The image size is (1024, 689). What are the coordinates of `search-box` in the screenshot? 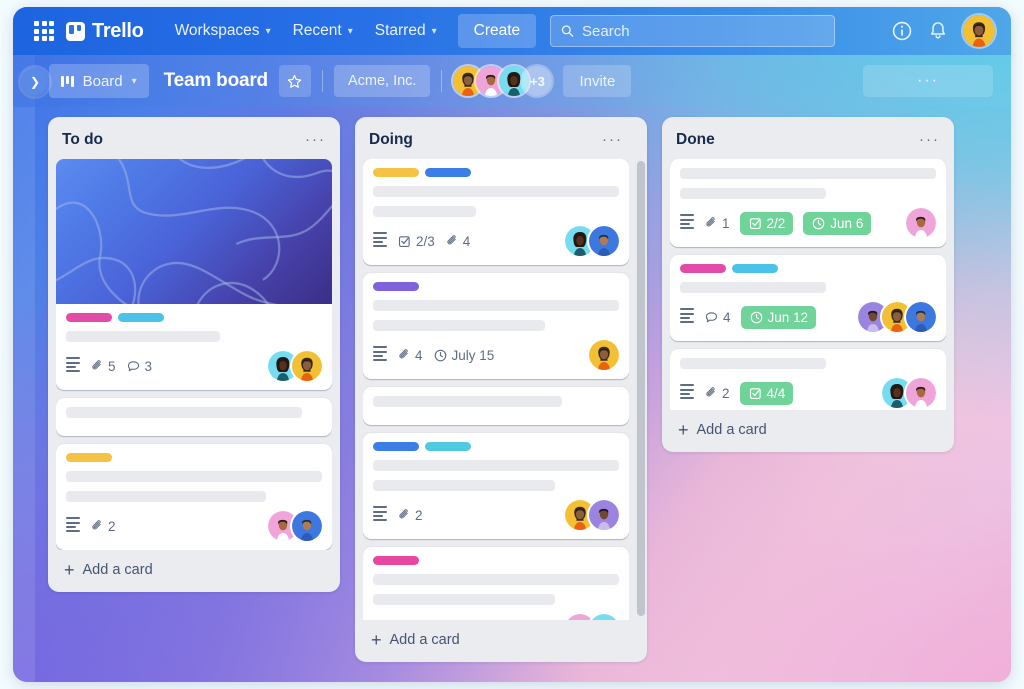 It's located at (693, 31).